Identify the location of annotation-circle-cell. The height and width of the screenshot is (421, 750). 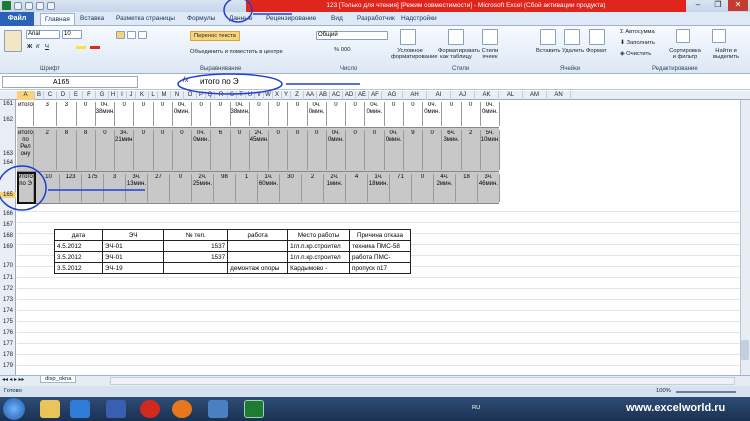
(23, 188).